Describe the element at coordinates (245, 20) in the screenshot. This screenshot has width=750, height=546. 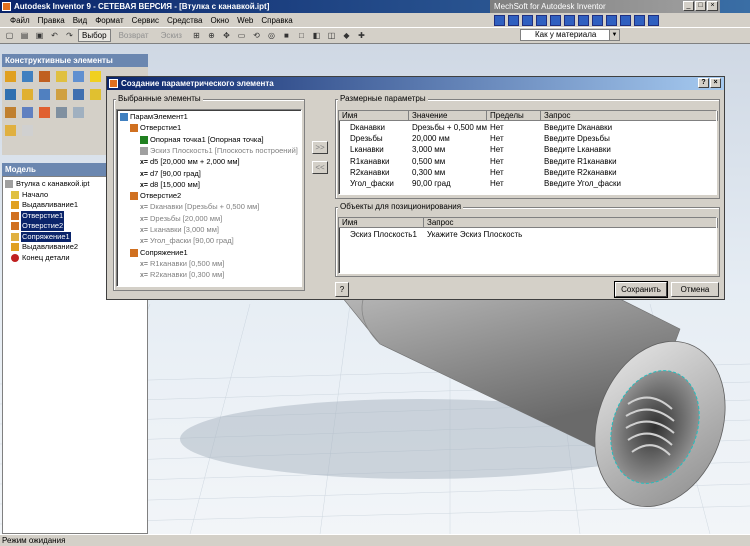
I see `menu-item: Web` at that location.